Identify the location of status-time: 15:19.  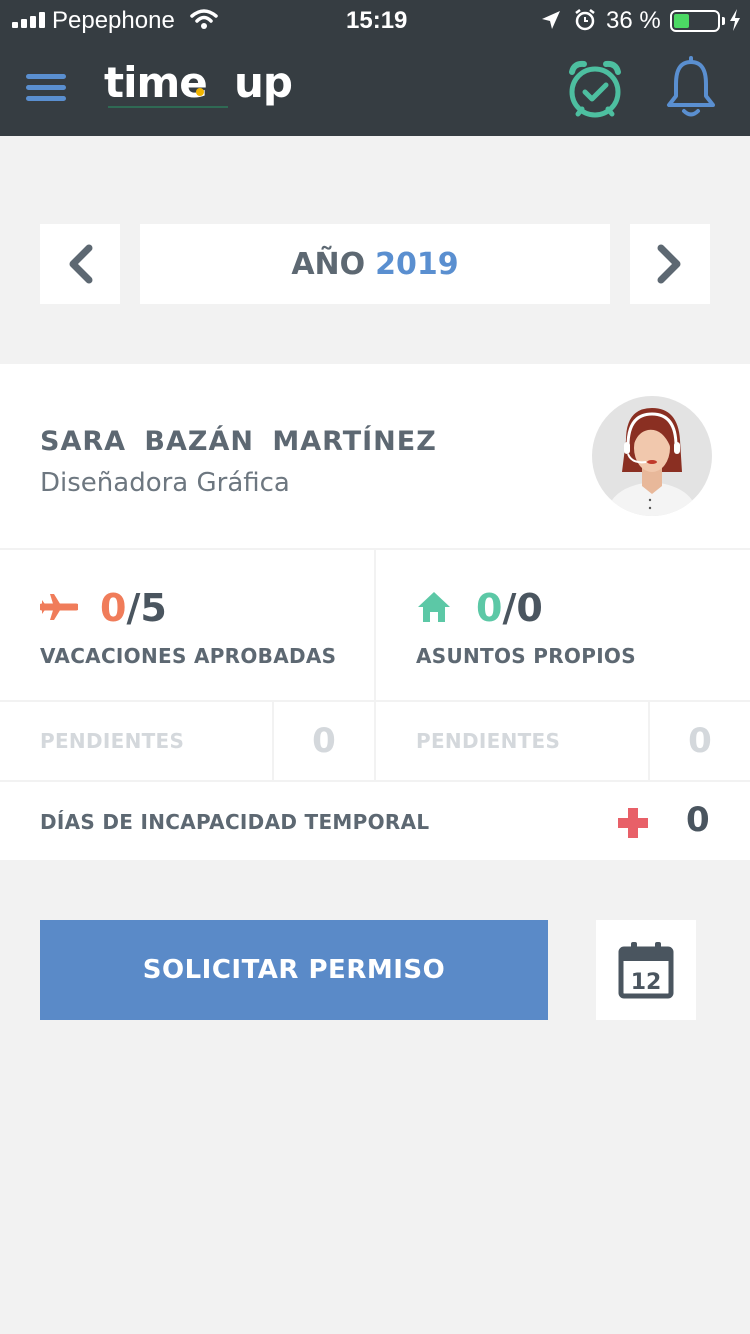
(377, 20).